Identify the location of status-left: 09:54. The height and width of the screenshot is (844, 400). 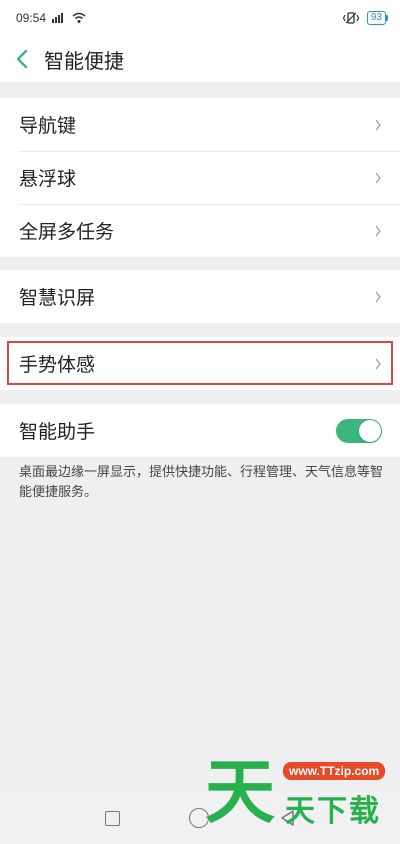
(51, 18).